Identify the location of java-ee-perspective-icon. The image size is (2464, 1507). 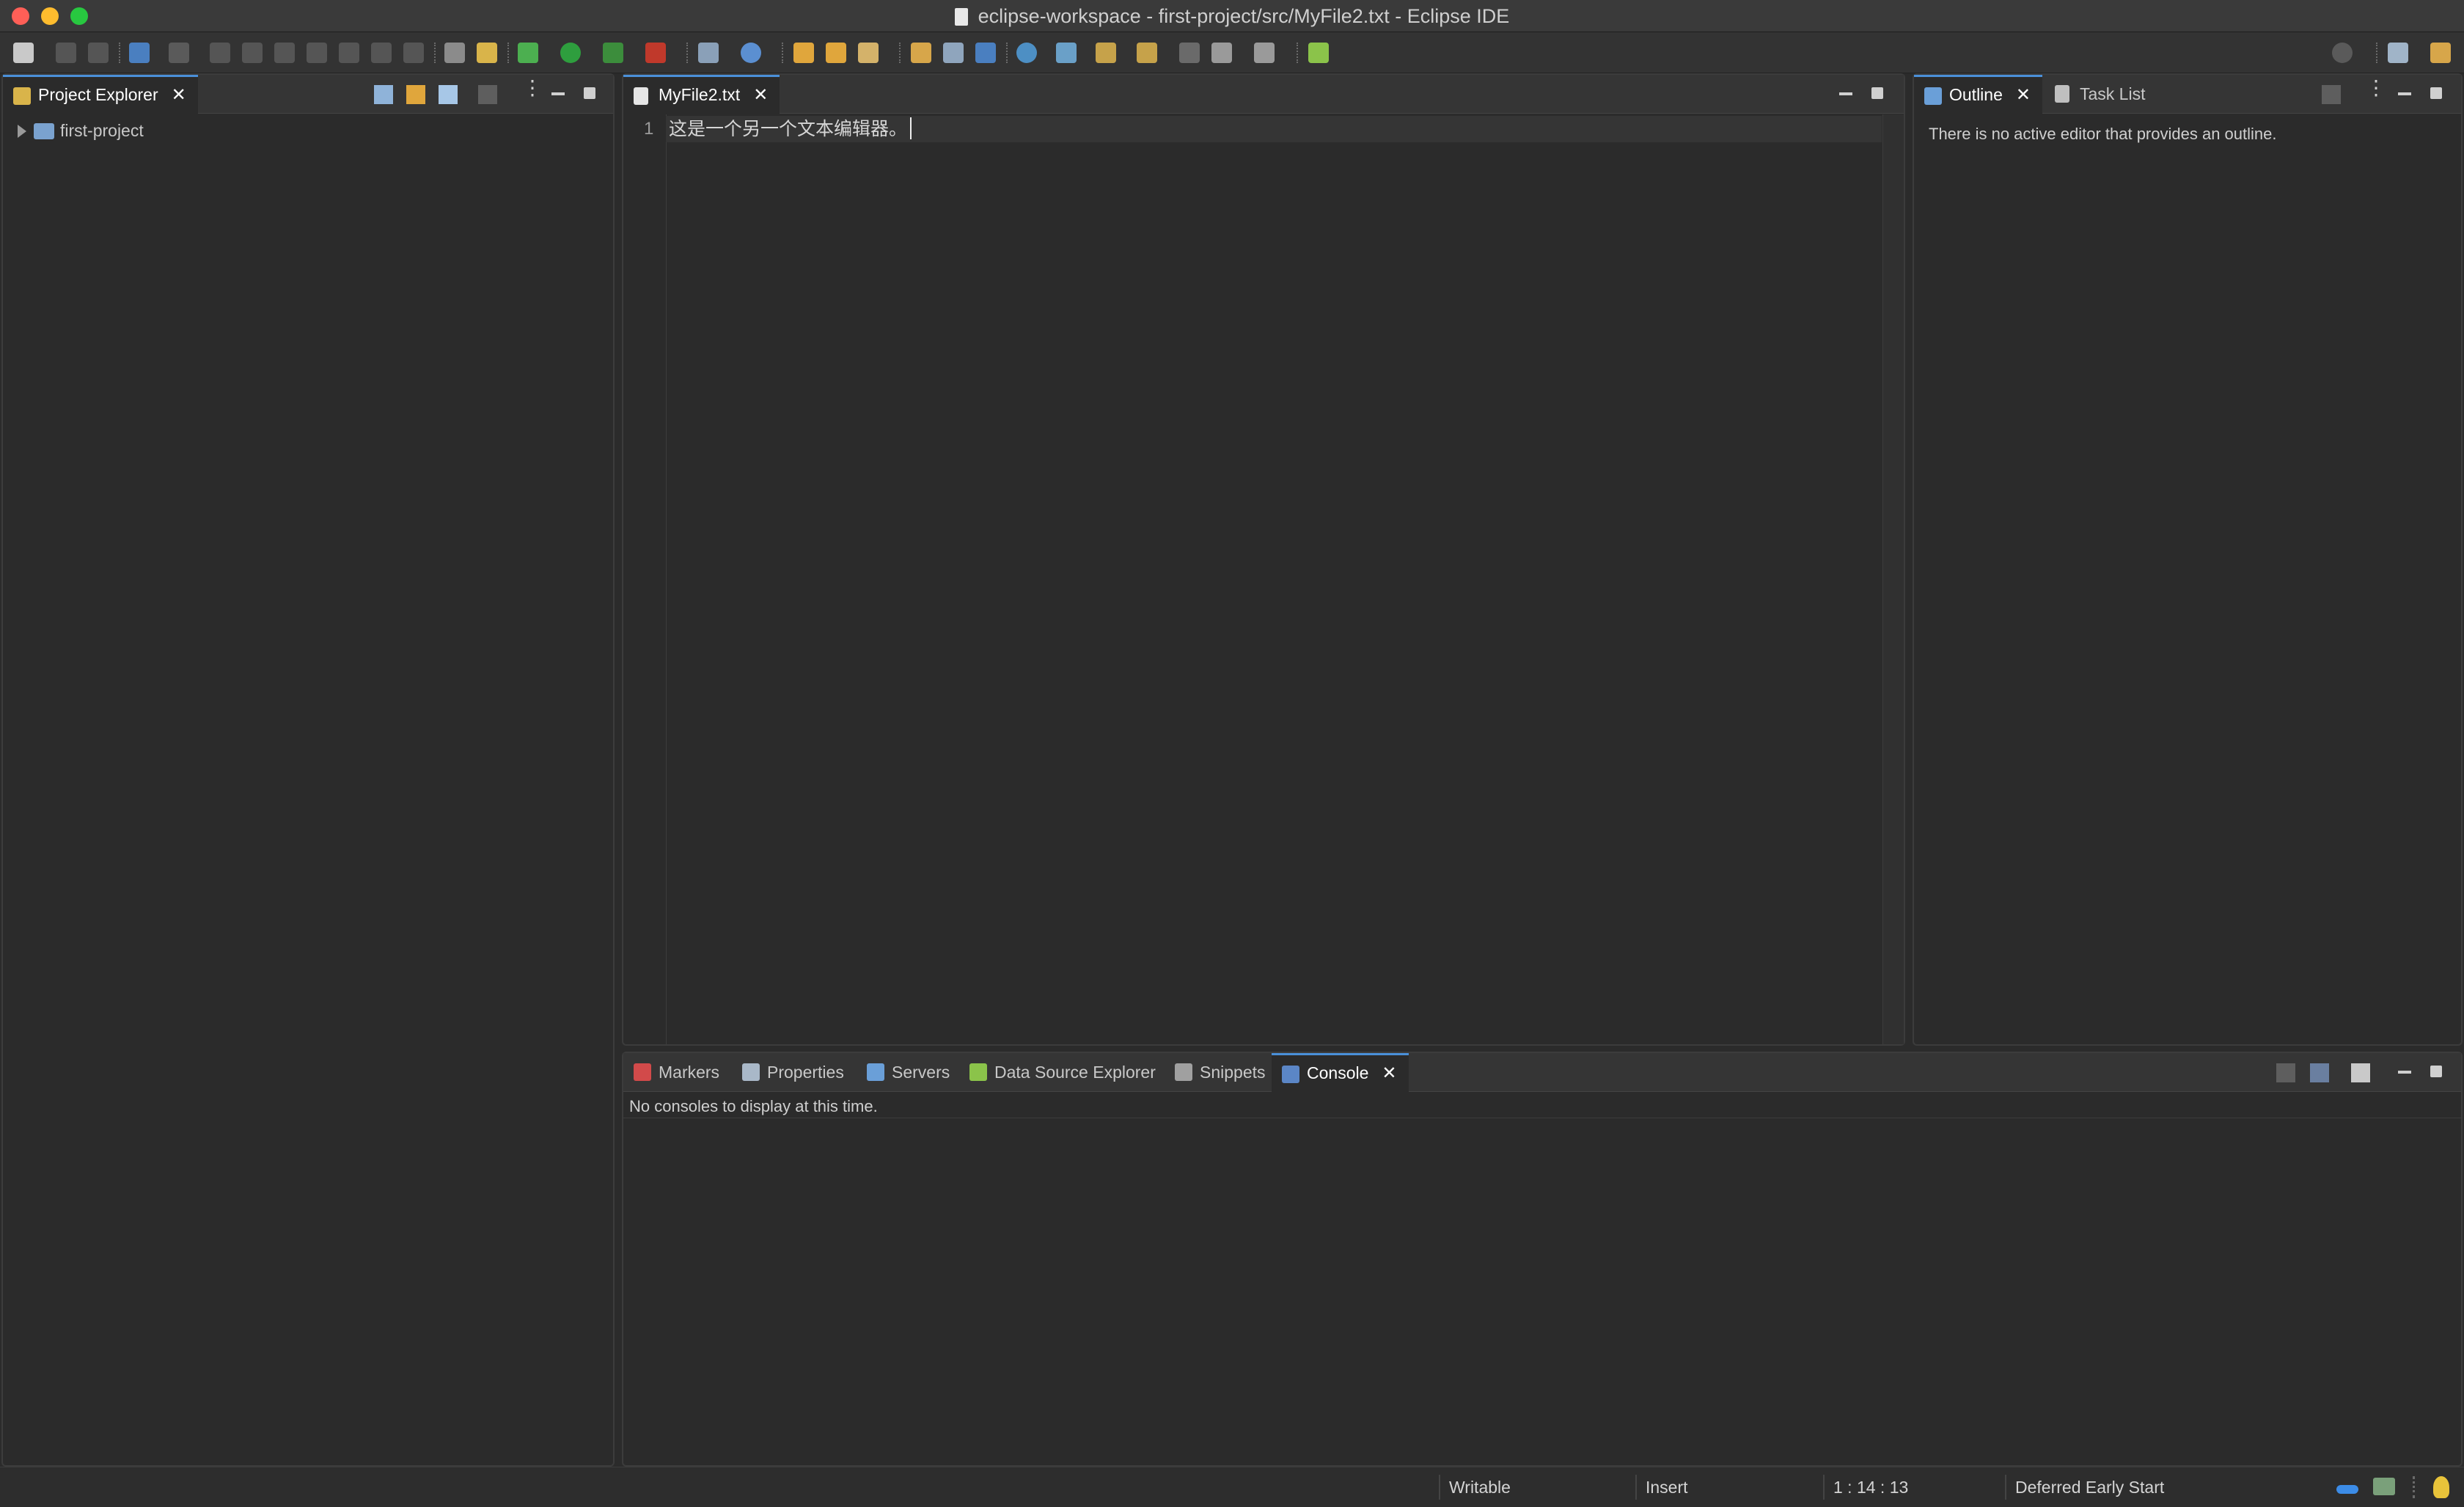
(2440, 53).